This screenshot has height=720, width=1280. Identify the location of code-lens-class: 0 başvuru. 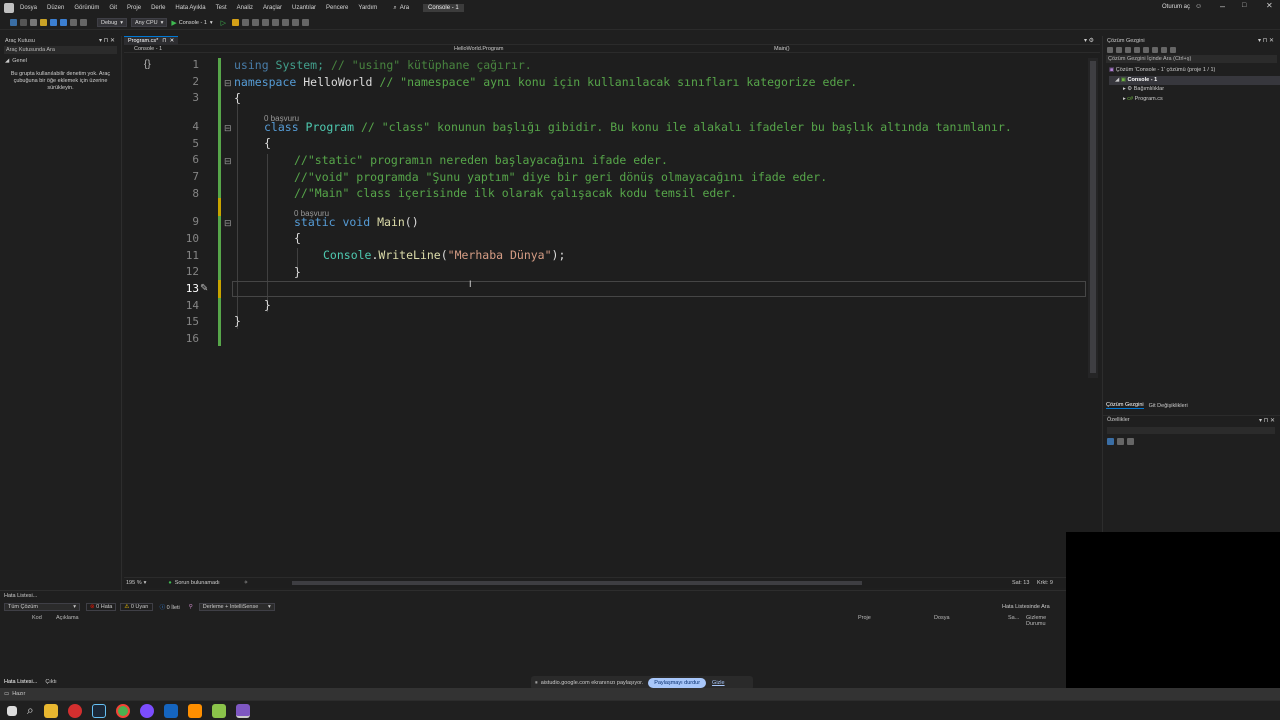
(623, 115).